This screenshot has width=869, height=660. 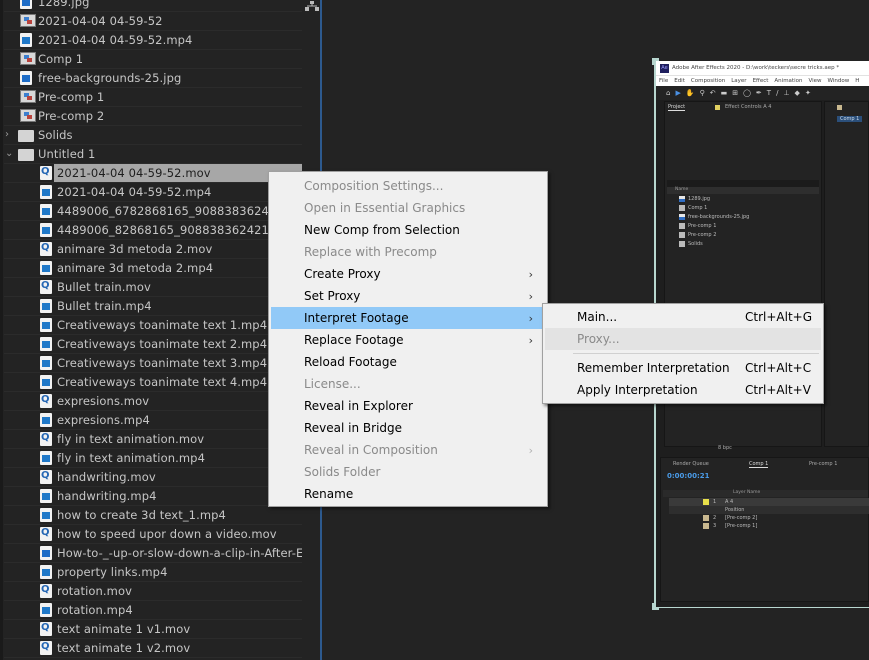 What do you see at coordinates (713, 93) in the screenshot?
I see `rotate-tool-icon: ↶` at bounding box center [713, 93].